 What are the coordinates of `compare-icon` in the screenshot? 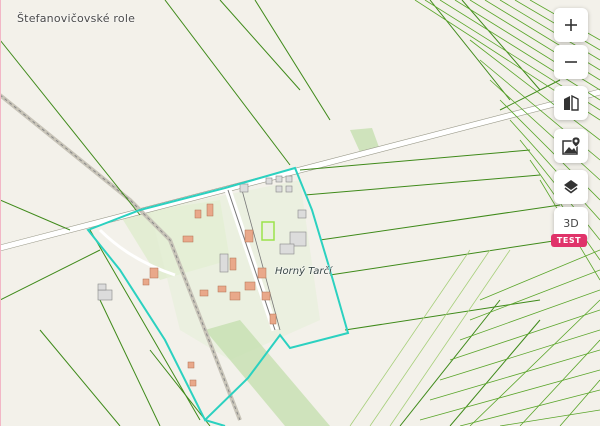 It's located at (571, 102).